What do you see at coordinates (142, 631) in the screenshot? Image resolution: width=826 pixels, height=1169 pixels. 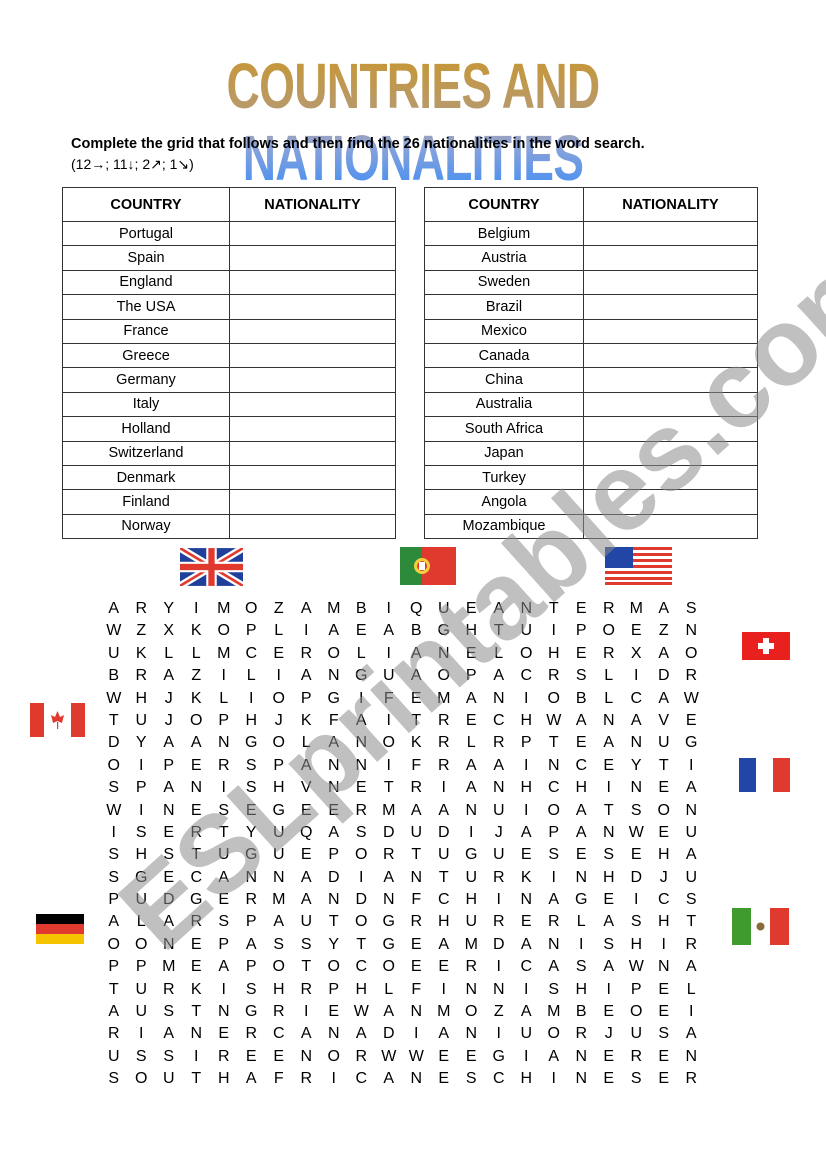 I see `word-search-letter: Z` at bounding box center [142, 631].